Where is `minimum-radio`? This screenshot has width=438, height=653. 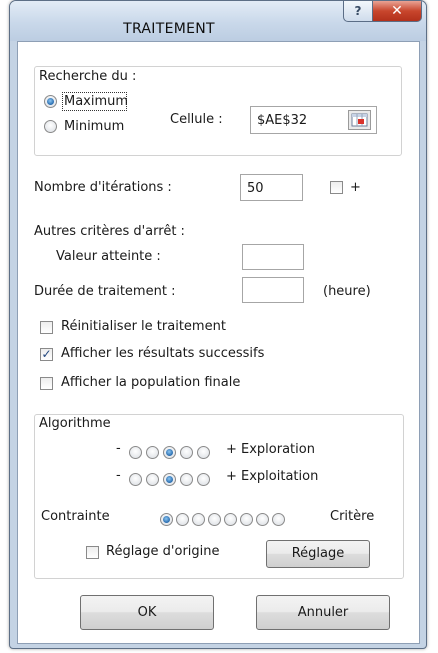 minimum-radio is located at coordinates (50, 126).